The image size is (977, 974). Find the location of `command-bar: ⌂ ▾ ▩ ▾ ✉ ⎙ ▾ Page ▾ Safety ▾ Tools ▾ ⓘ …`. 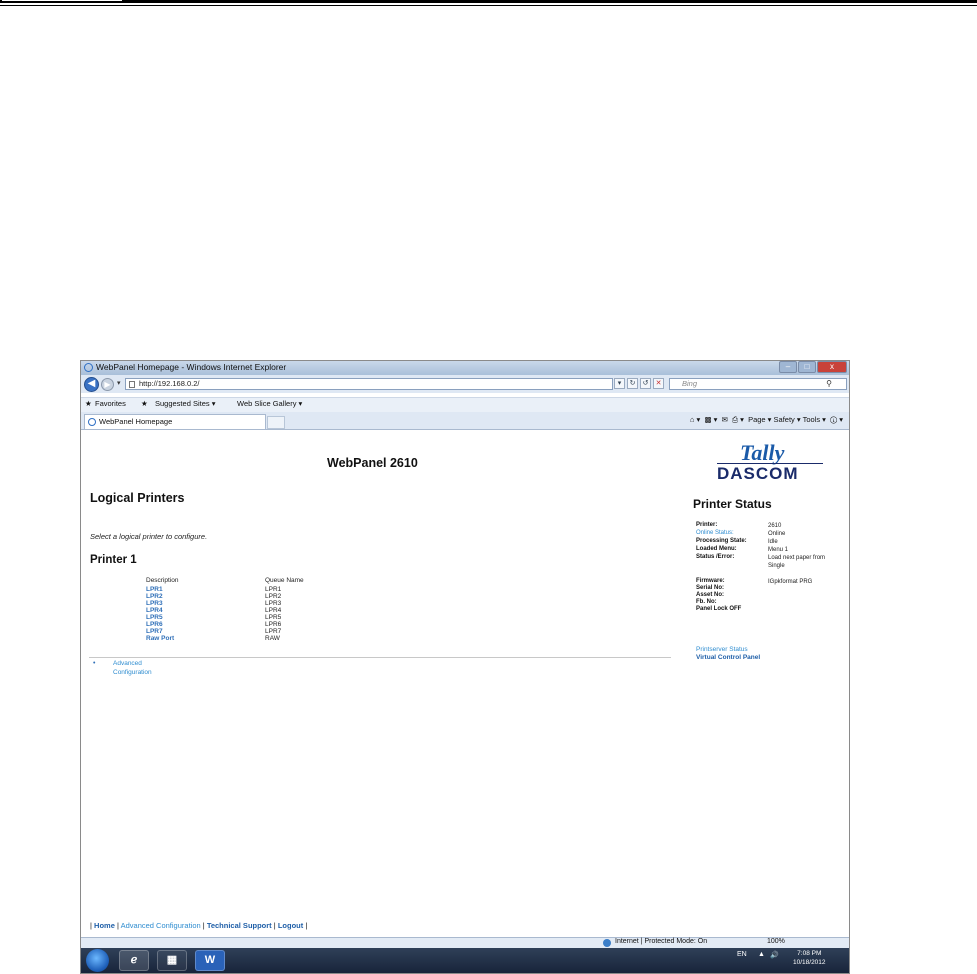

command-bar: ⌂ ▾ ▩ ▾ ✉ ⎙ ▾ Page ▾ Safety ▾ Tools ▾ ⓘ … is located at coordinates (766, 420).